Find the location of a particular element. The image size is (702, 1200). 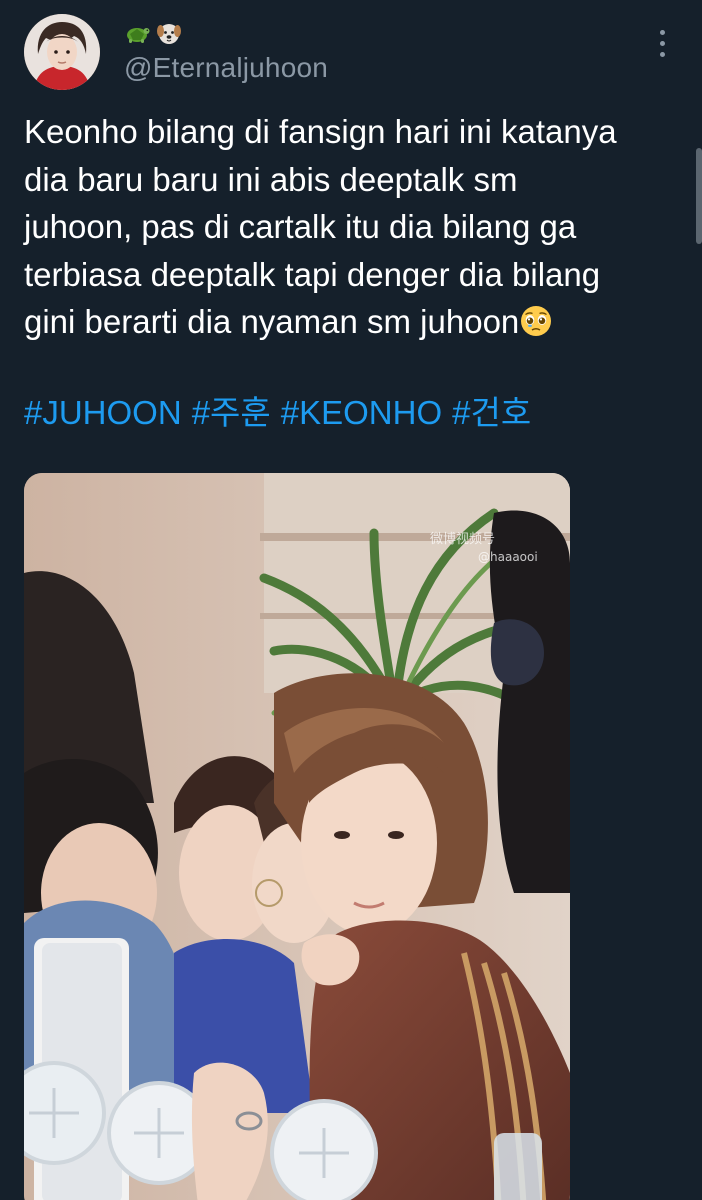

tweet-text-line: gini berarti dia nyaman sm juhoon is located at coordinates (272, 321).